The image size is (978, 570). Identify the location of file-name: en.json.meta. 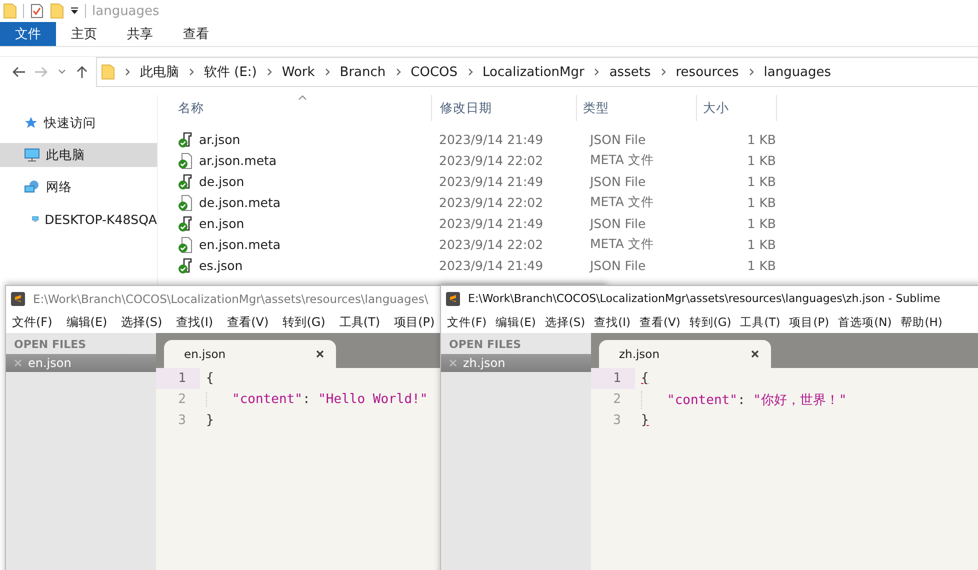
(240, 244).